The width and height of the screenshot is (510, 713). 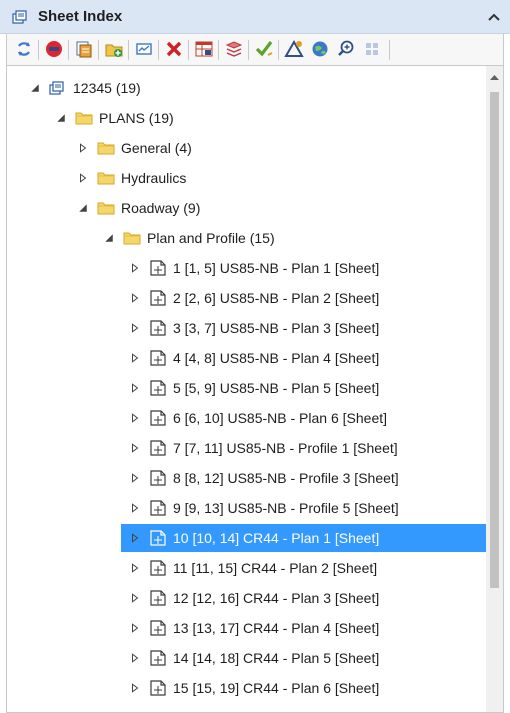 I want to click on sheet-label: 12 [12, 16] CR44 - Plan 3 [Sheet], so click(x=276, y=598).